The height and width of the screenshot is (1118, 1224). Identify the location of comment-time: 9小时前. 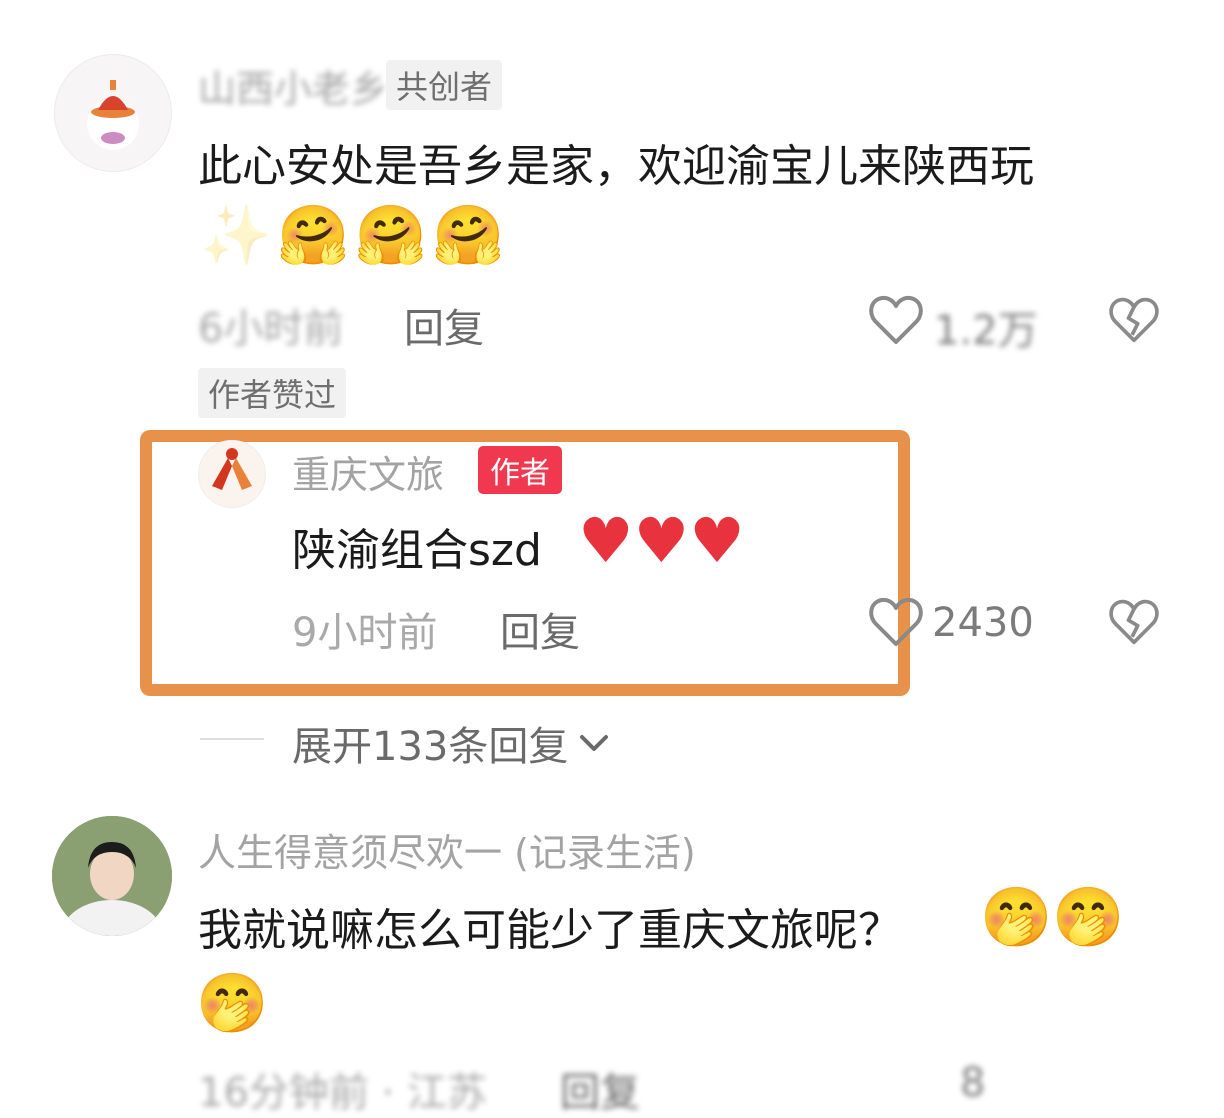
(365, 633).